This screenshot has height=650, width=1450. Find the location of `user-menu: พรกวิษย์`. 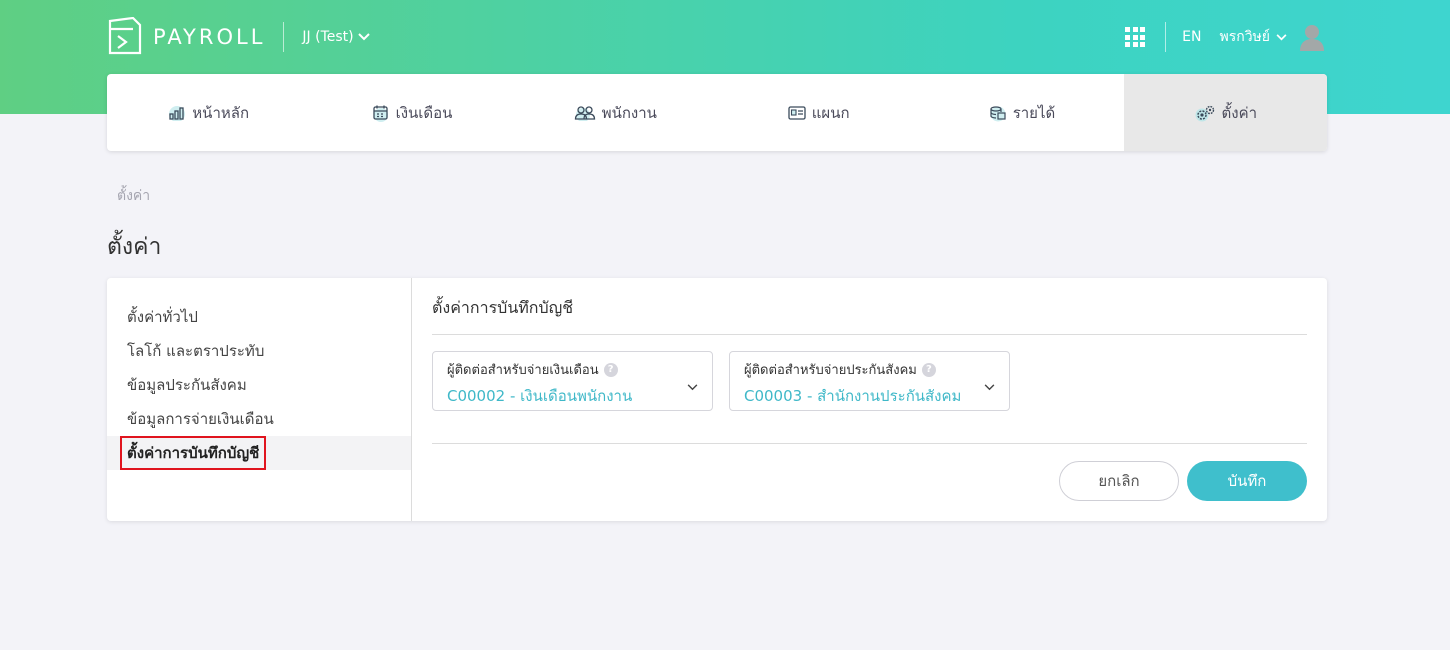

user-menu: พรกวิษย์ is located at coordinates (1273, 37).